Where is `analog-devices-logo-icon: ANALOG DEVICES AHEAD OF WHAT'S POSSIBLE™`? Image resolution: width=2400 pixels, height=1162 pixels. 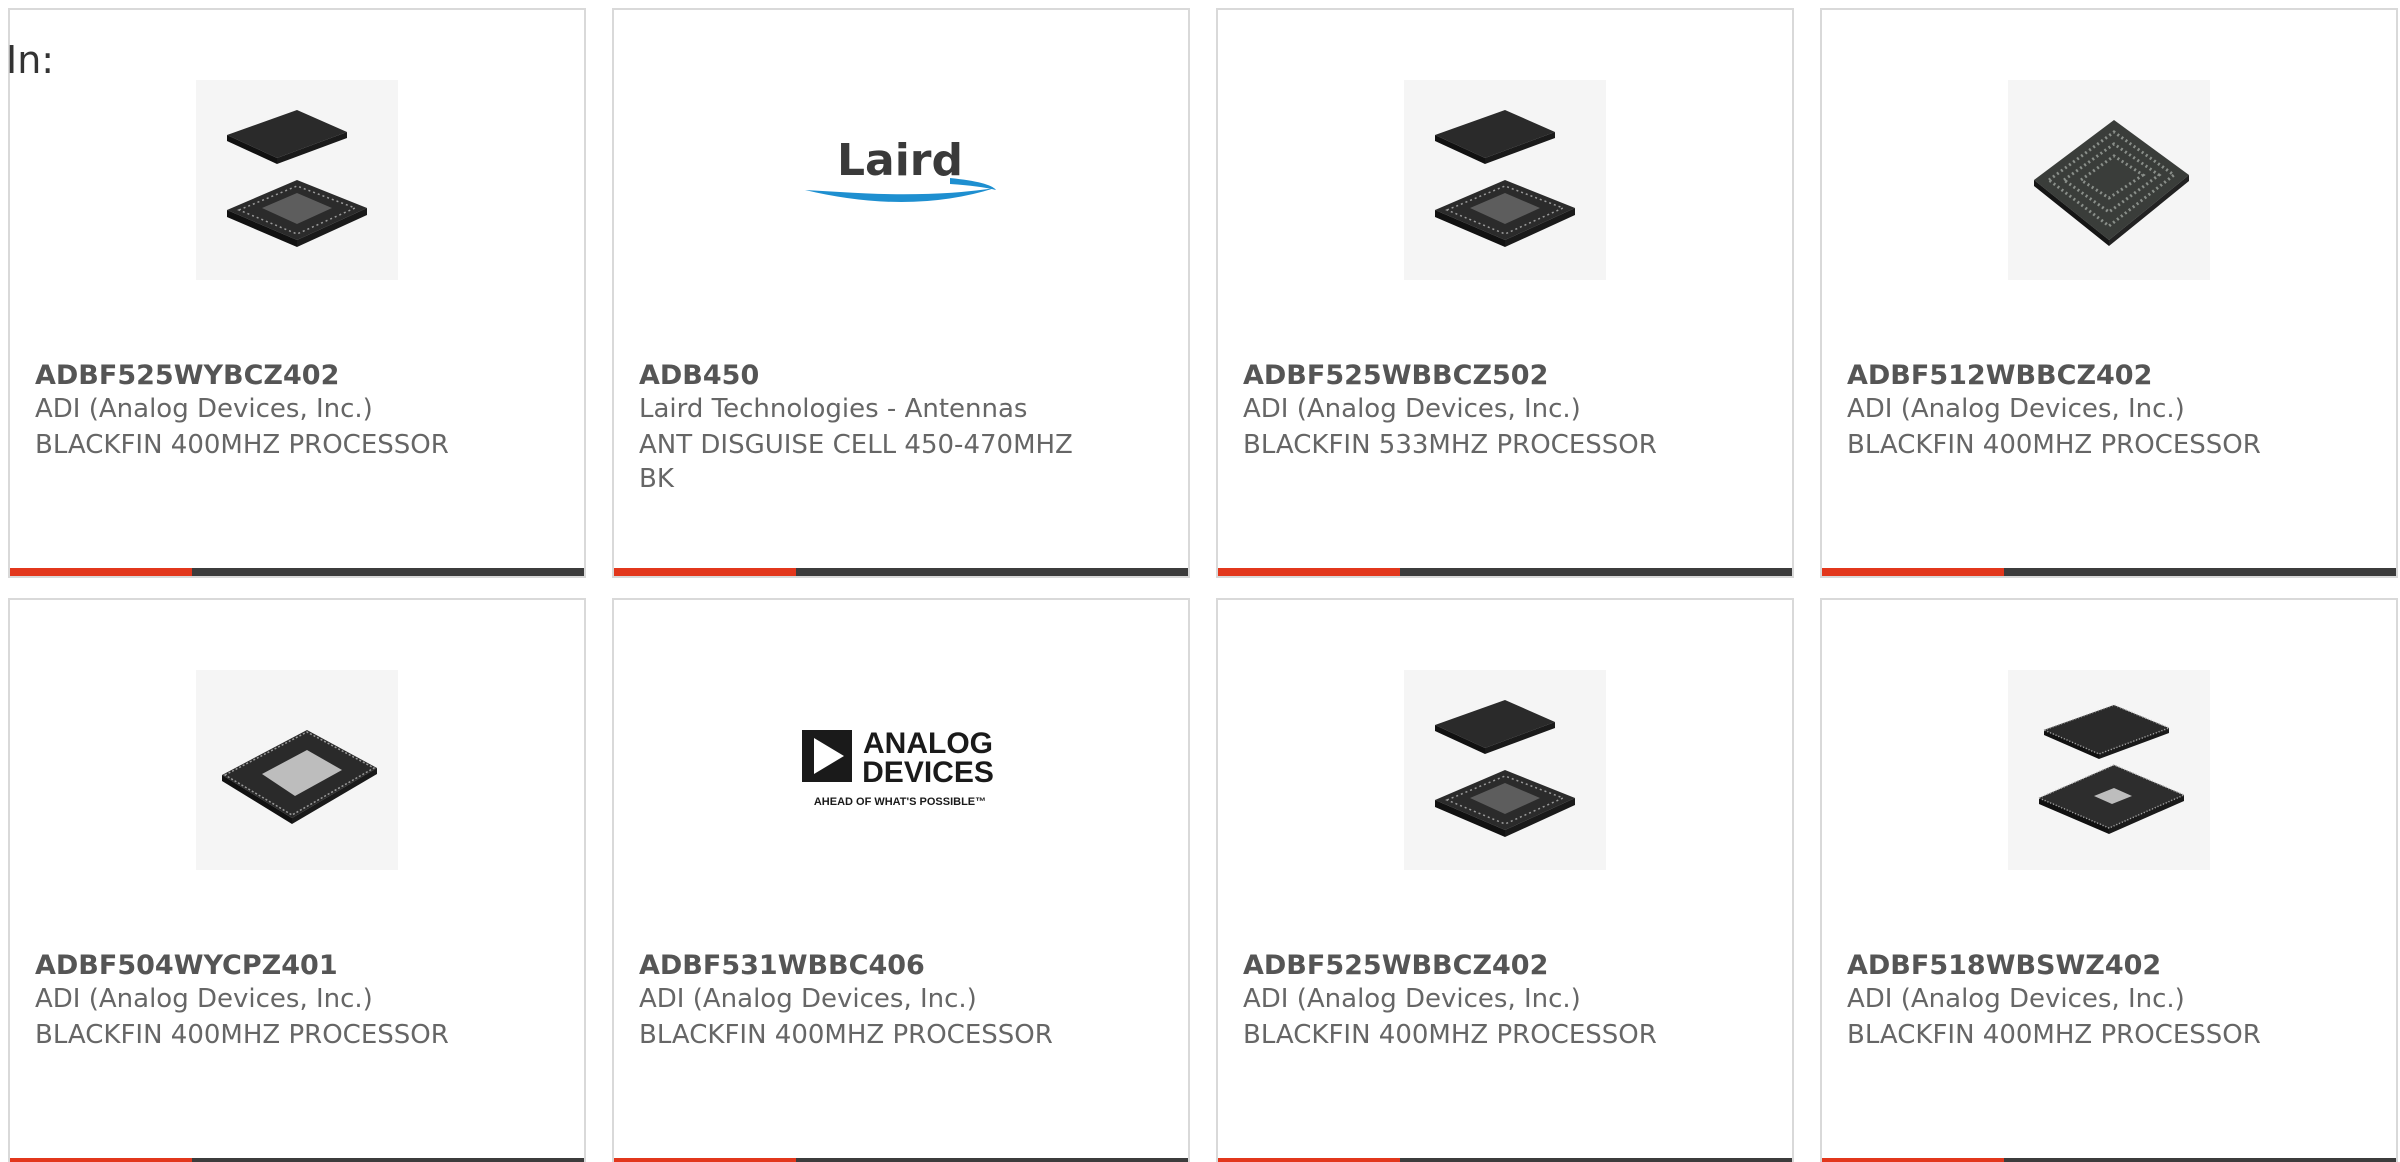
analog-devices-logo-icon: ANALOG DEVICES AHEAD OF WHAT'S POSSIBLE™ is located at coordinates (898, 767).